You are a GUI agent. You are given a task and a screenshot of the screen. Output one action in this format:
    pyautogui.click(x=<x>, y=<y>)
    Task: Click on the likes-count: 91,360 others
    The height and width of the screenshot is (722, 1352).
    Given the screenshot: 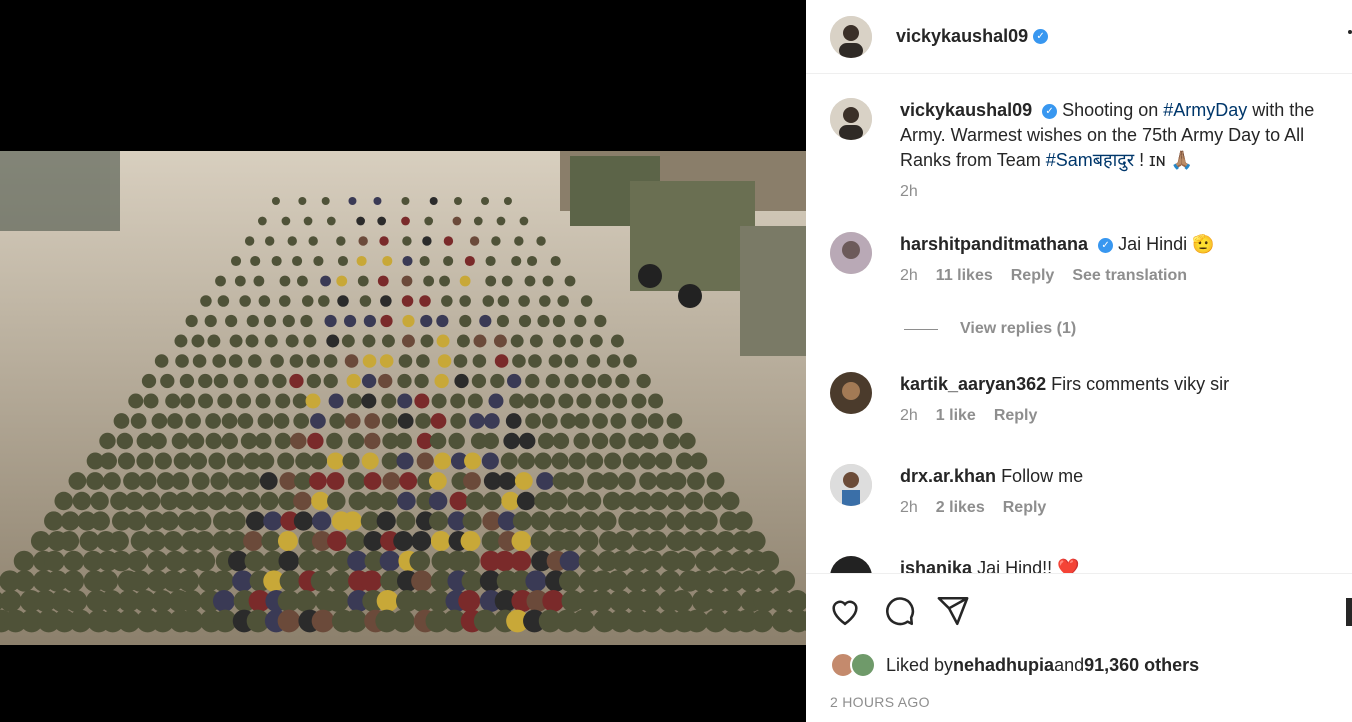 What is the action you would take?
    pyautogui.click(x=1141, y=665)
    